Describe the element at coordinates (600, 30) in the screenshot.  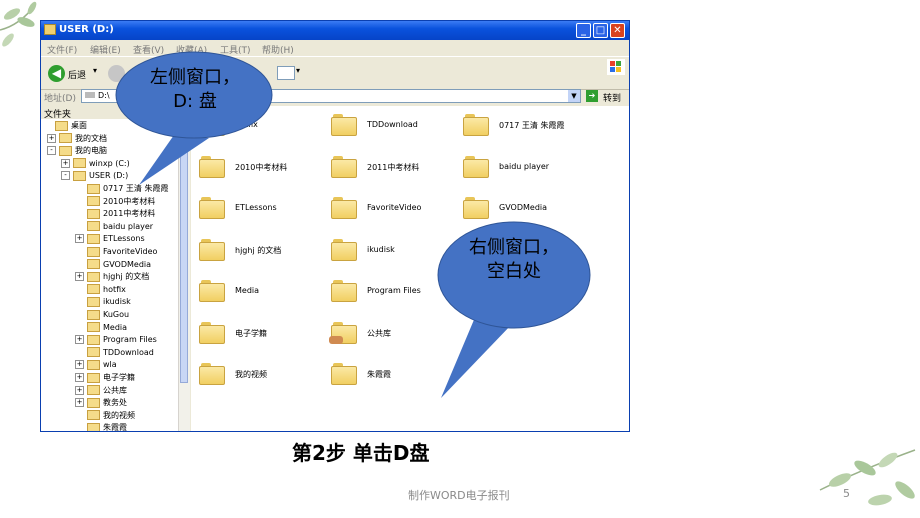
I see `maximize-button: □` at that location.